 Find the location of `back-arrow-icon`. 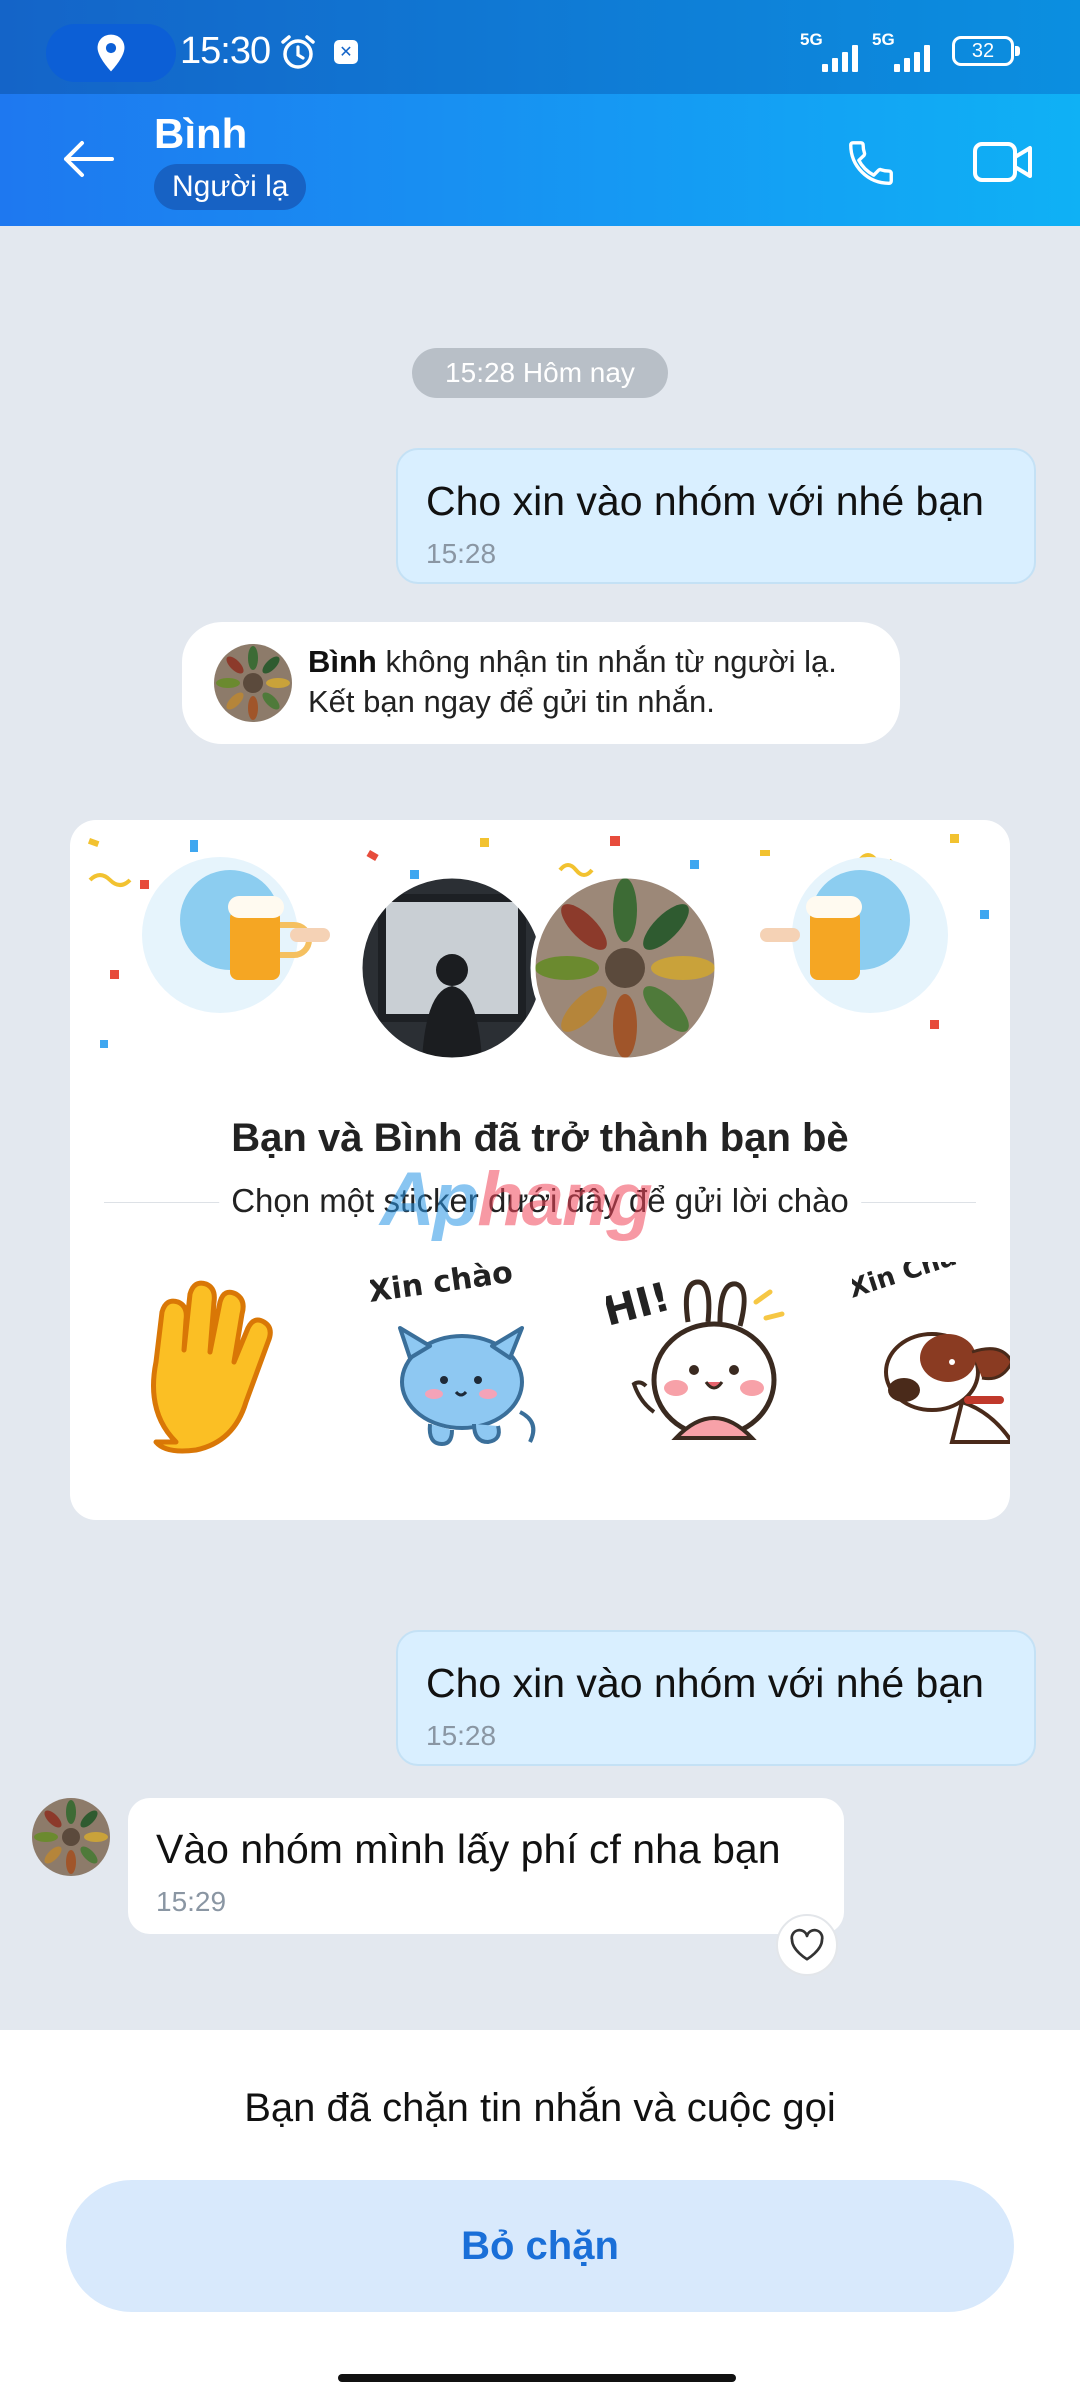

back-arrow-icon is located at coordinates (89, 159).